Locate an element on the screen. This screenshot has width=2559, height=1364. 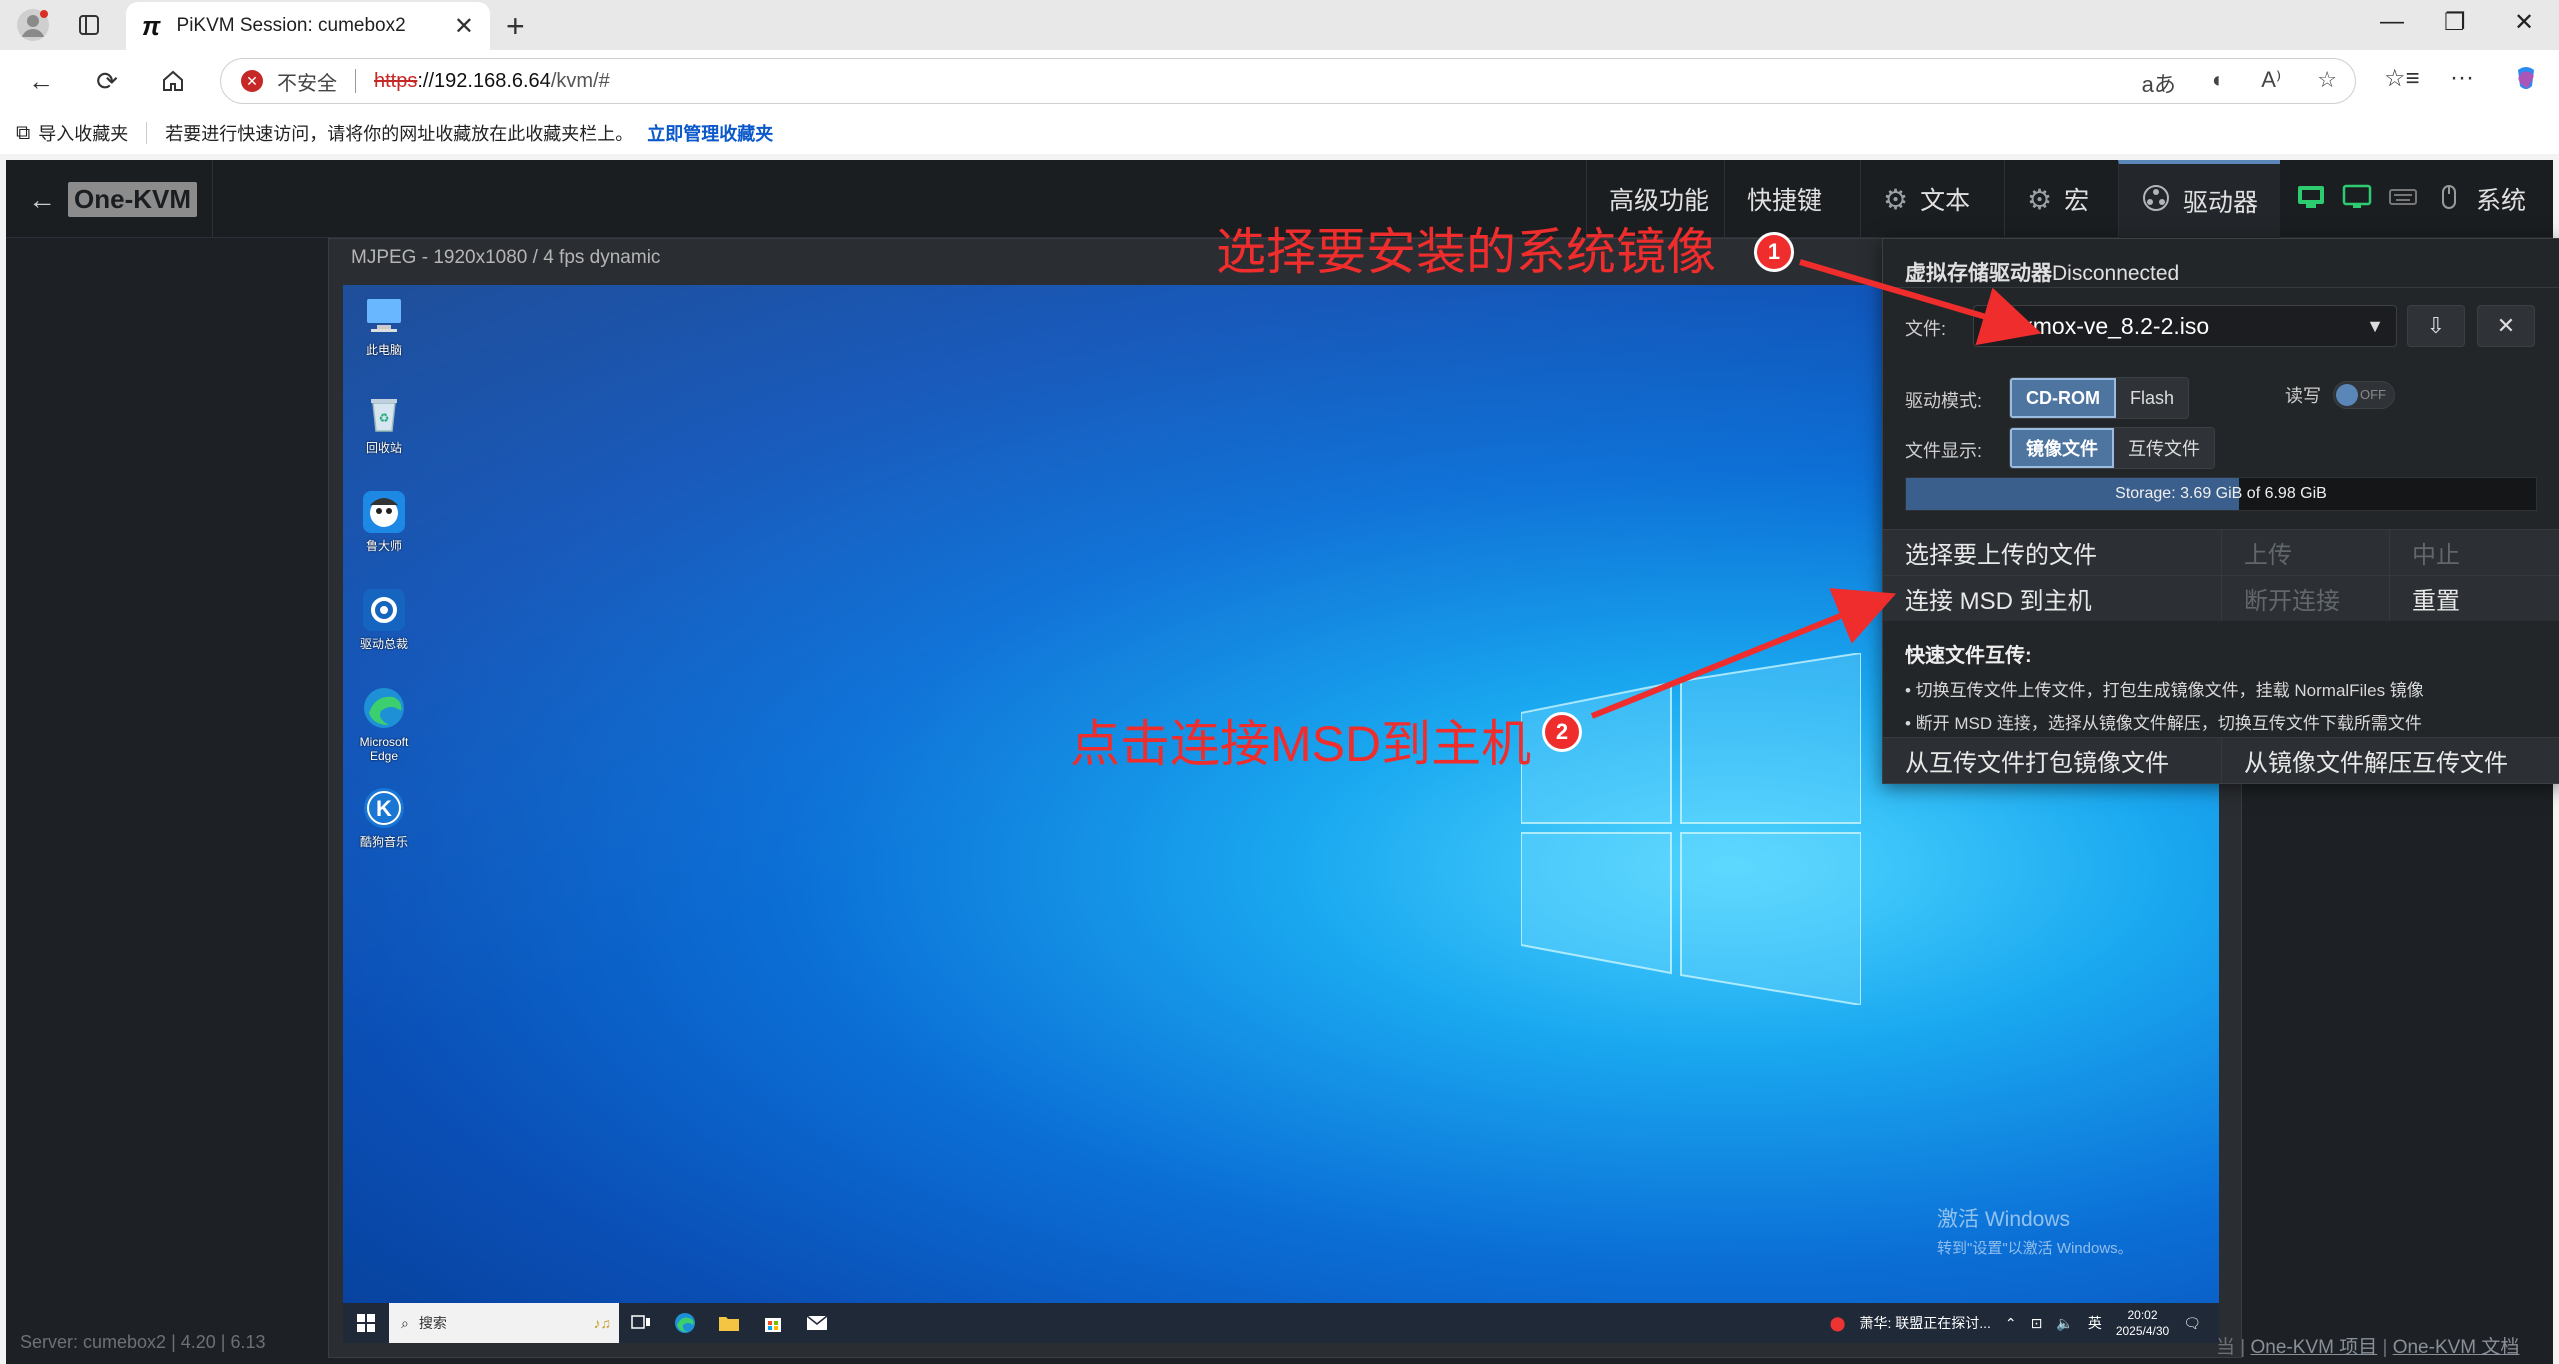
msd-divider is located at coordinates (2221, 287).